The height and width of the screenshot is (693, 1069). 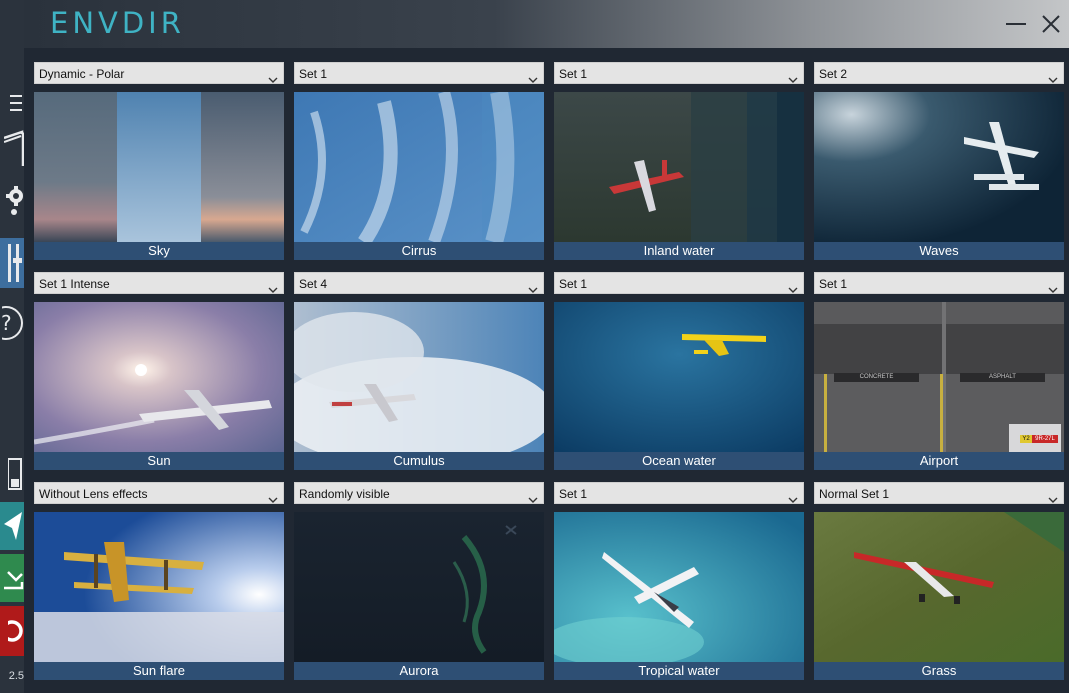 I want to click on download-button, so click(x=12, y=578).